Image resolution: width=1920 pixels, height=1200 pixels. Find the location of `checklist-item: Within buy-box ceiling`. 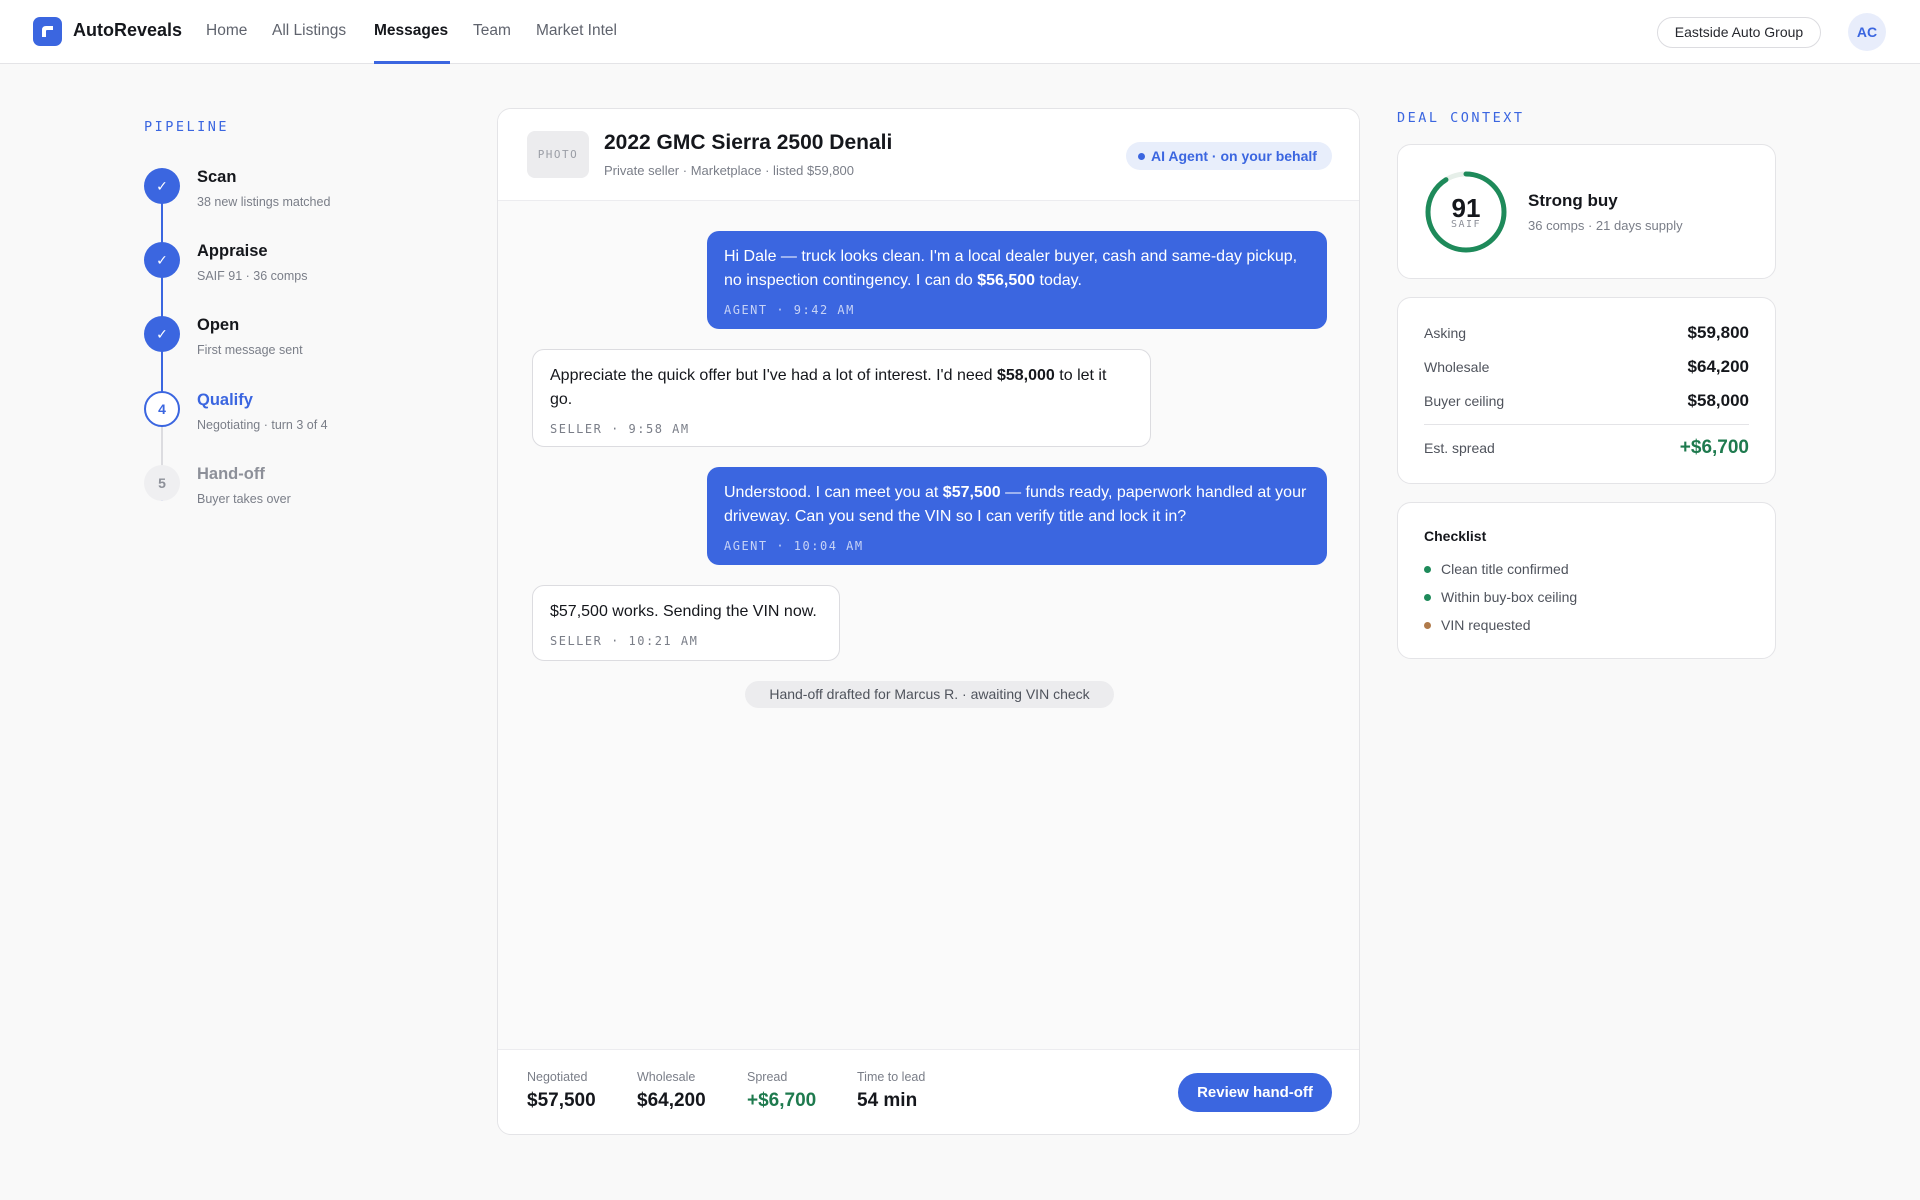

checklist-item: Within buy-box ceiling is located at coordinates (1509, 597).